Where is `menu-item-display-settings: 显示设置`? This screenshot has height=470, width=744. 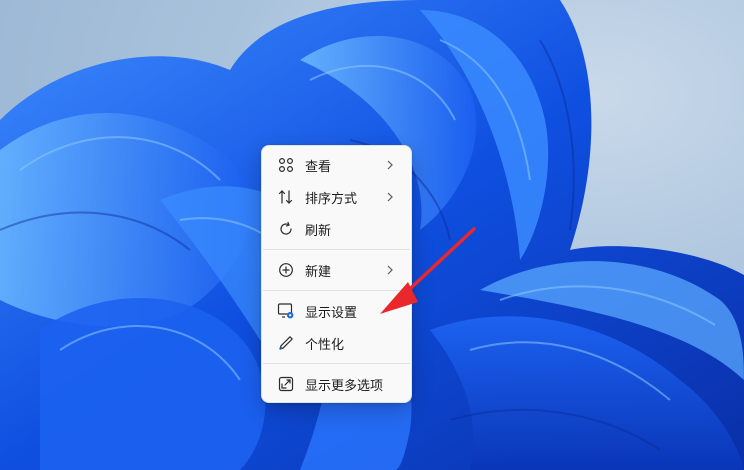 menu-item-display-settings: 显示设置 is located at coordinates (337, 311).